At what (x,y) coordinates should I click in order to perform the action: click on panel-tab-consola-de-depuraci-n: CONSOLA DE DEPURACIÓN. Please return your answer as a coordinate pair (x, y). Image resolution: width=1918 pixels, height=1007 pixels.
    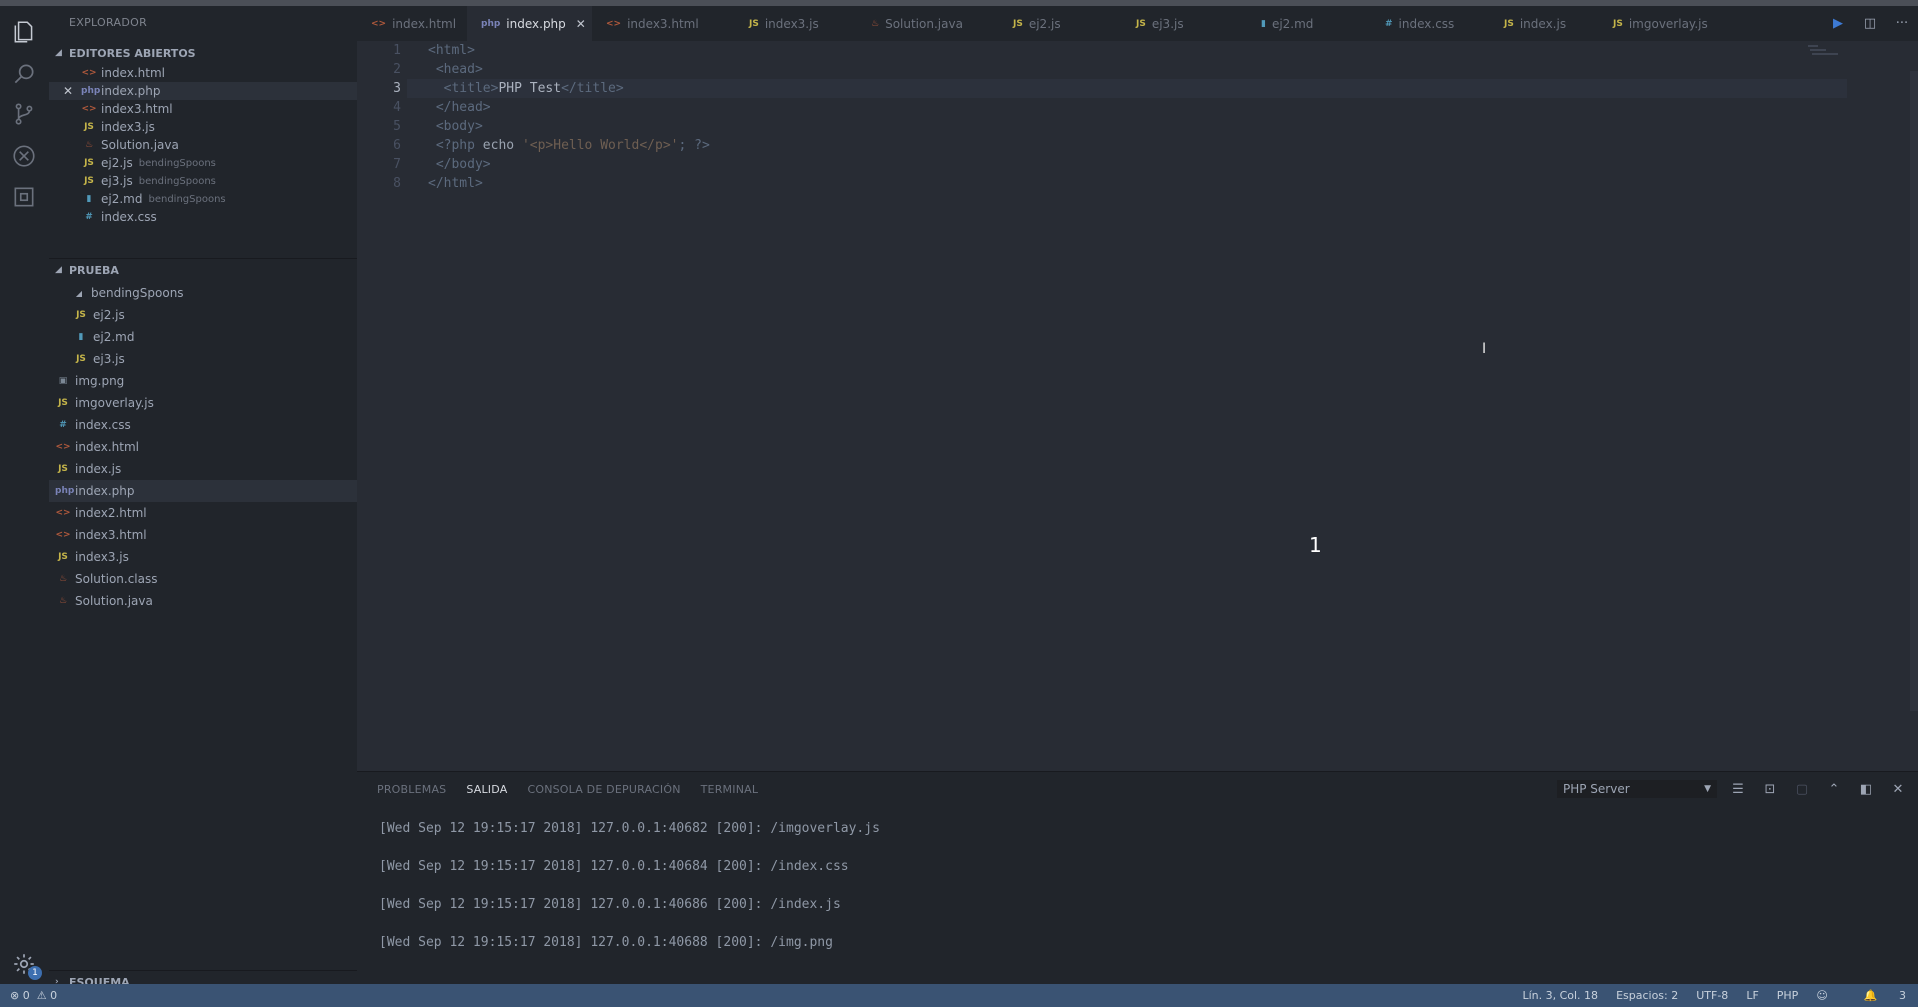
    Looking at the image, I should click on (603, 789).